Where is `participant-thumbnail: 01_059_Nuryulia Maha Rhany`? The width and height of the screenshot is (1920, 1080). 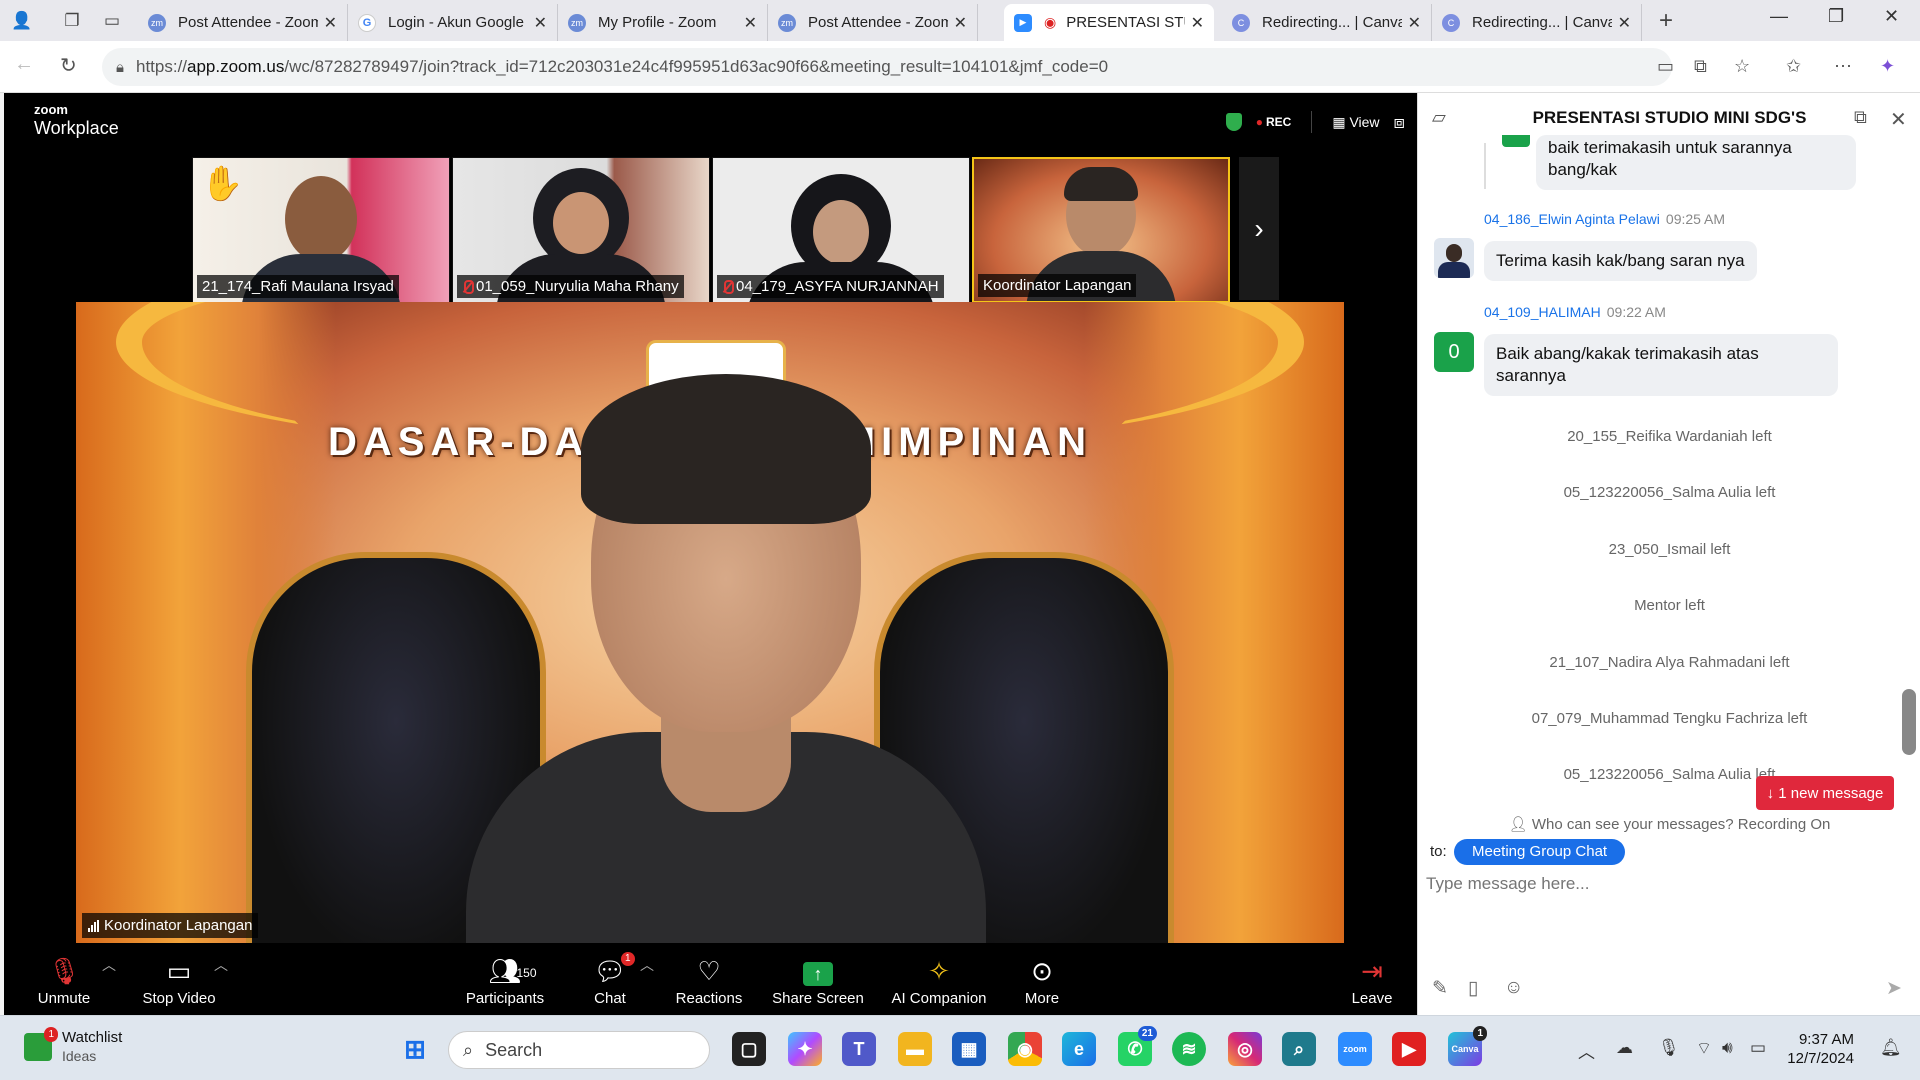
participant-thumbnail: 01_059_Nuryulia Maha Rhany is located at coordinates (581, 230).